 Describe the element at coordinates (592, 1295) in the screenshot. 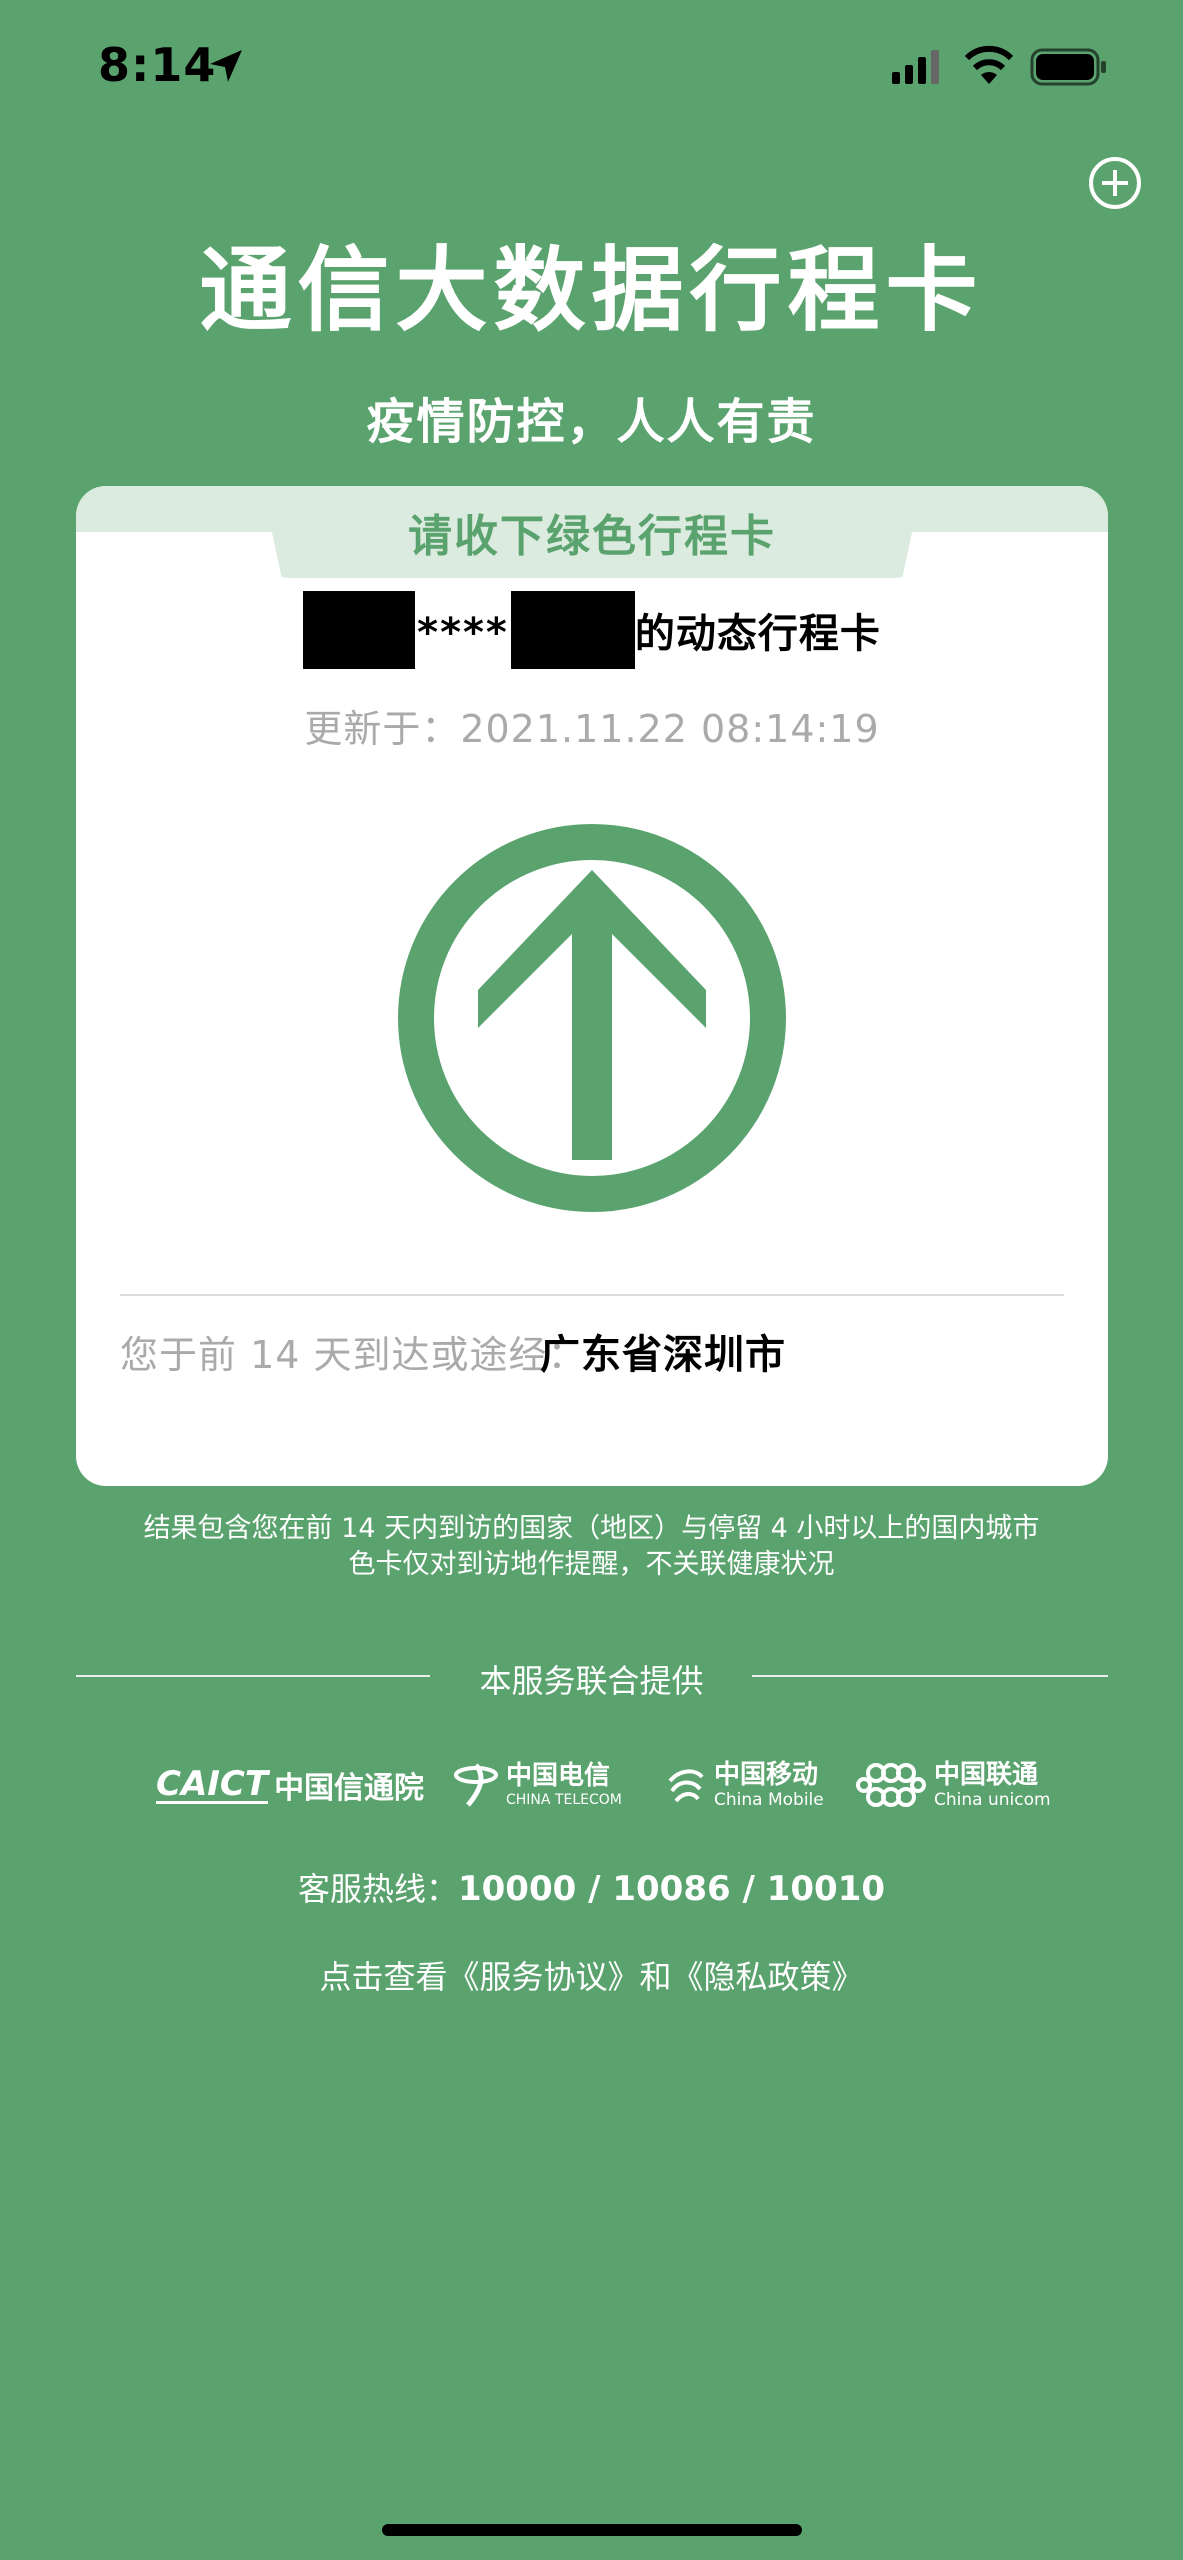

I see `card-divider` at that location.